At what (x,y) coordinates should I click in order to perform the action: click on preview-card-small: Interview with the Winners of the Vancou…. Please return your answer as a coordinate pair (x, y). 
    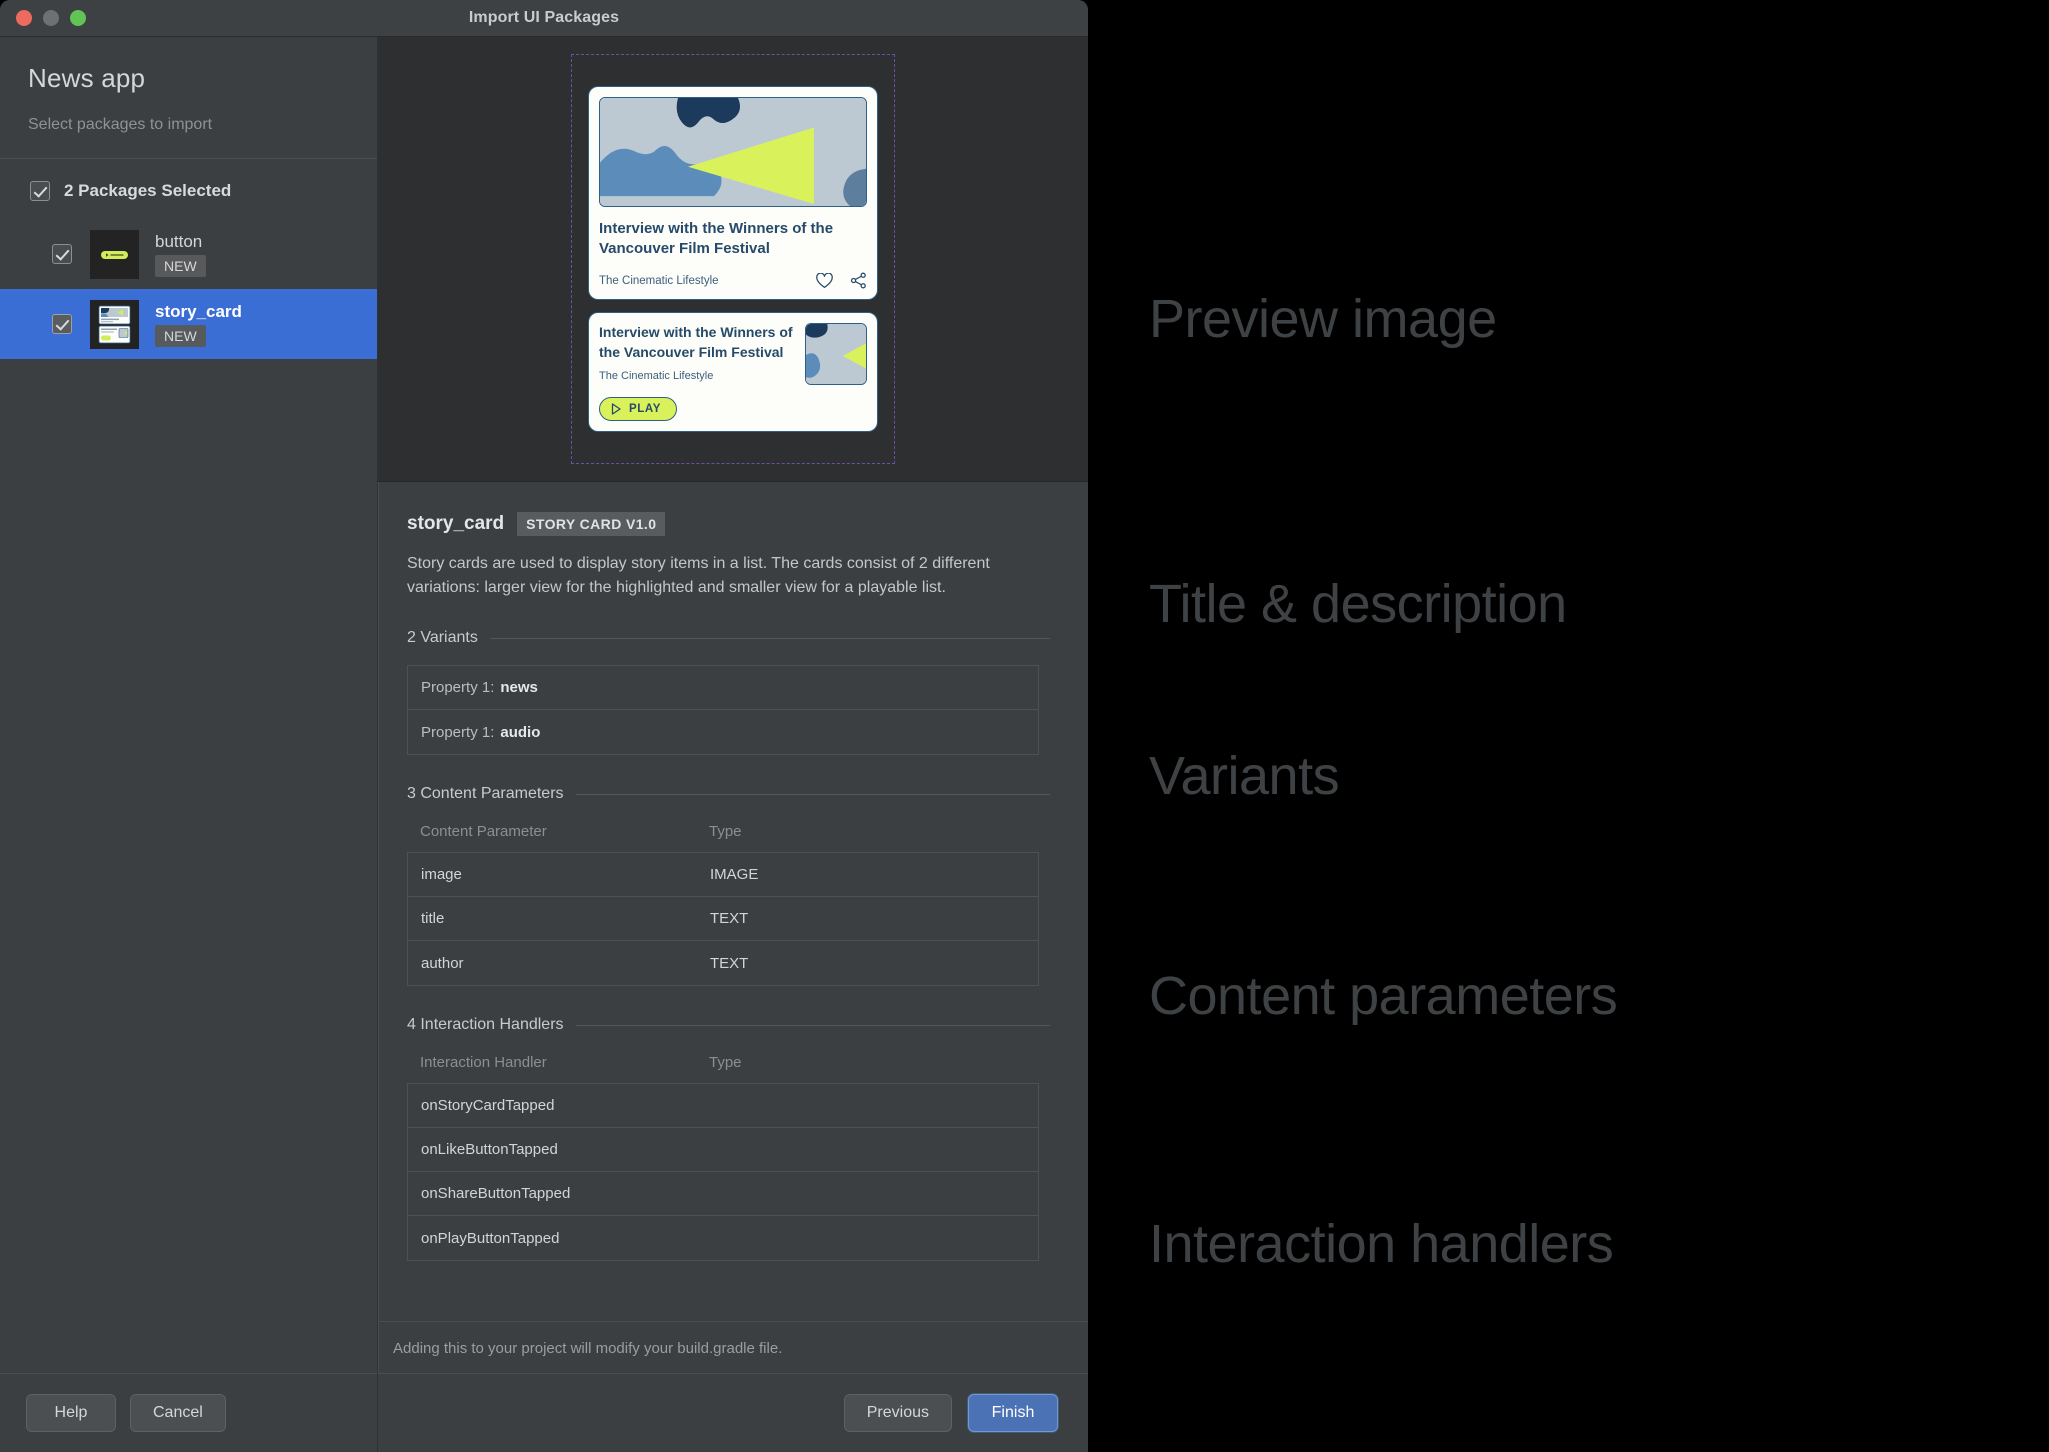
    Looking at the image, I should click on (733, 372).